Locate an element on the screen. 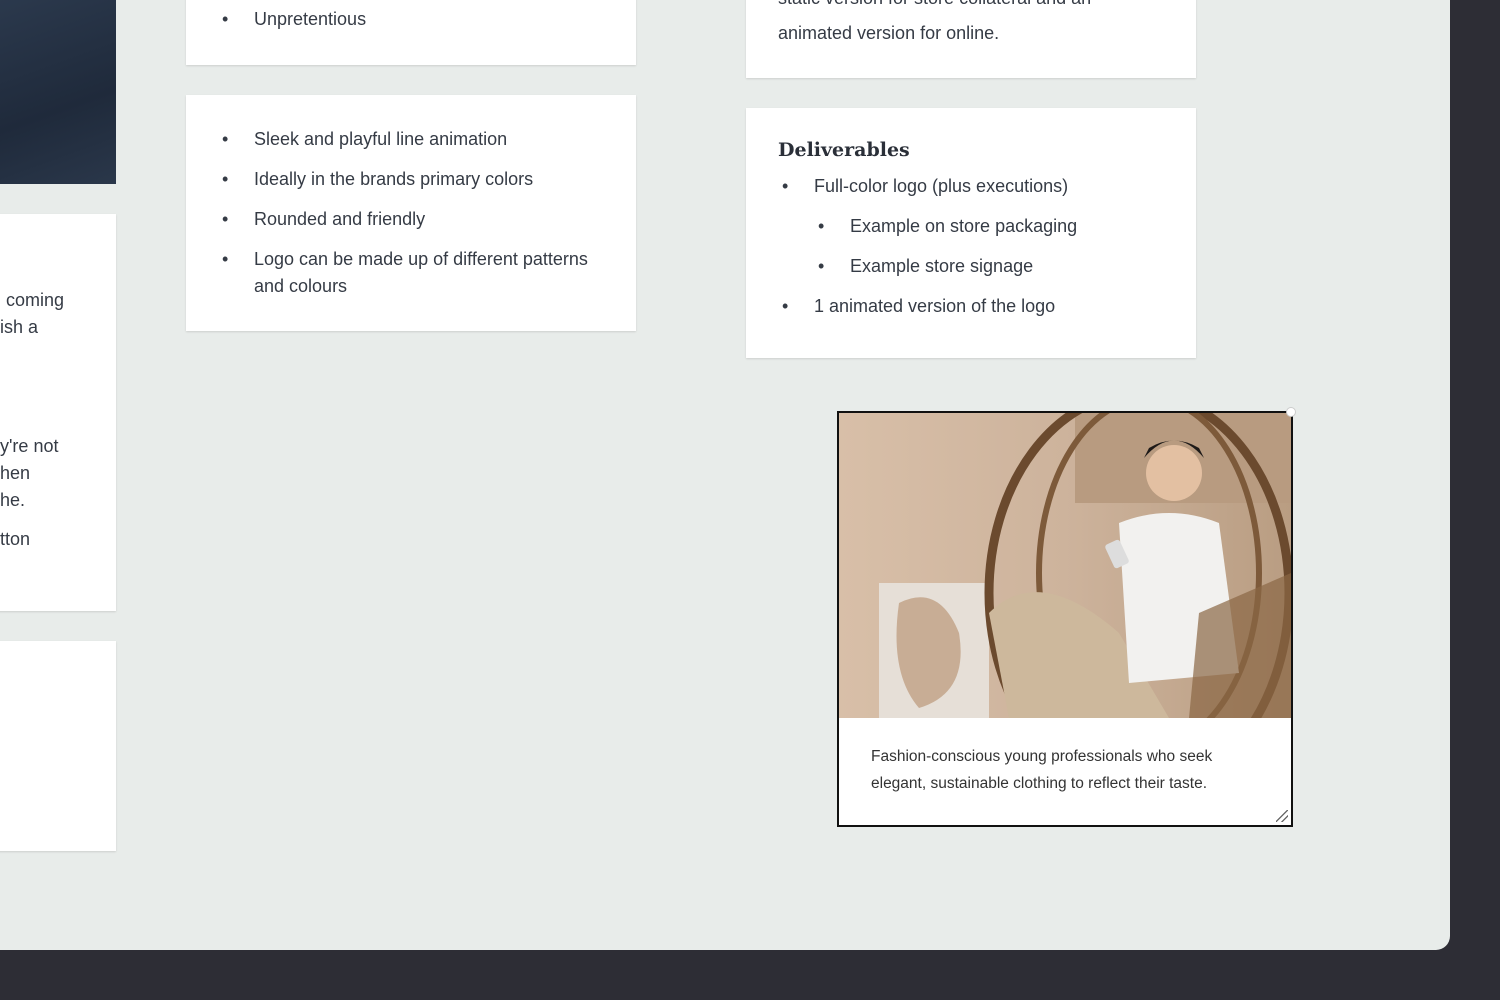  left-text-card: coming ish a y're not hen he. tton is located at coordinates (58, 412).